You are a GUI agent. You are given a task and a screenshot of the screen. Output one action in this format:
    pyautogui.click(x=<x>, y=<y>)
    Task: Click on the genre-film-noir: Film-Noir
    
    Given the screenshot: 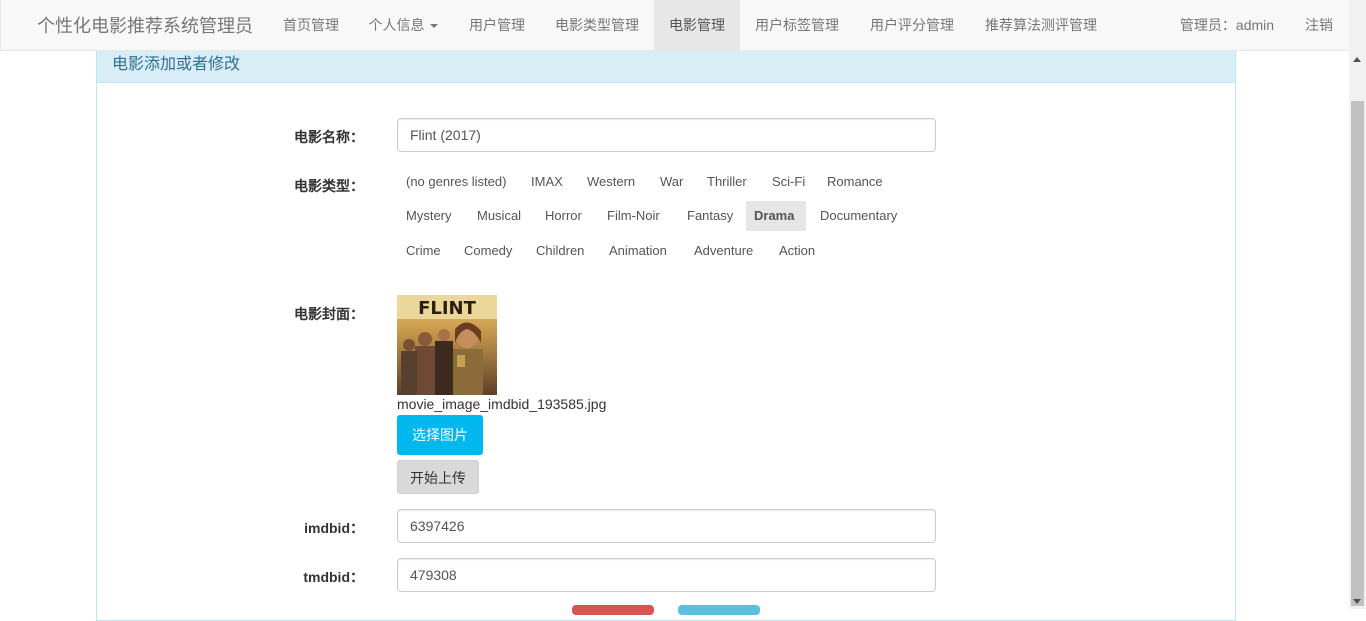 What is the action you would take?
    pyautogui.click(x=633, y=216)
    